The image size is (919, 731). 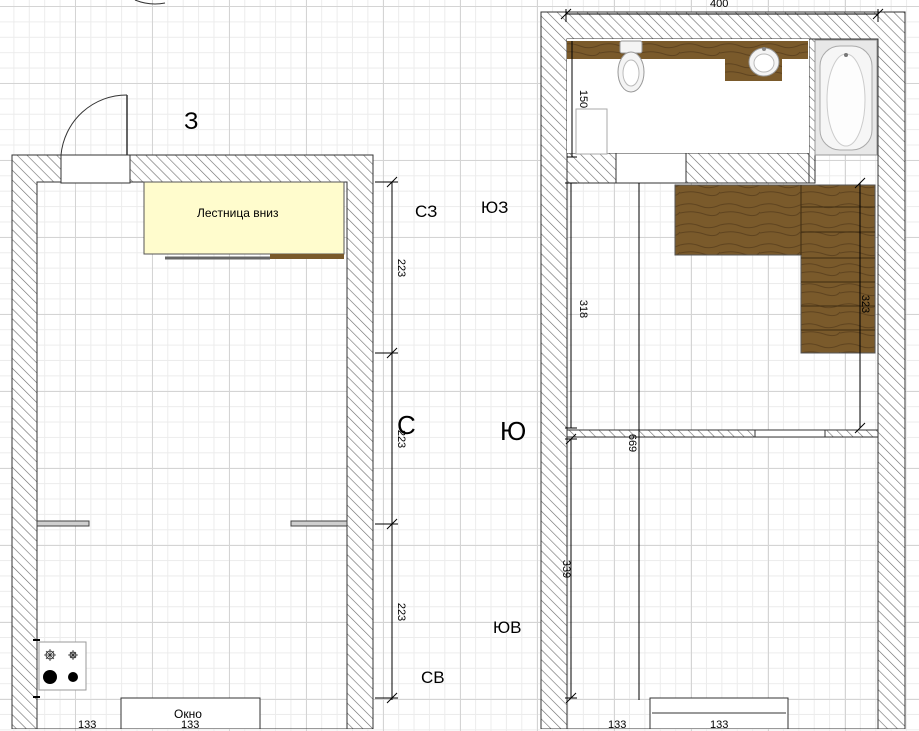 What do you see at coordinates (846, 97) in the screenshot?
I see `bathtub-icon` at bounding box center [846, 97].